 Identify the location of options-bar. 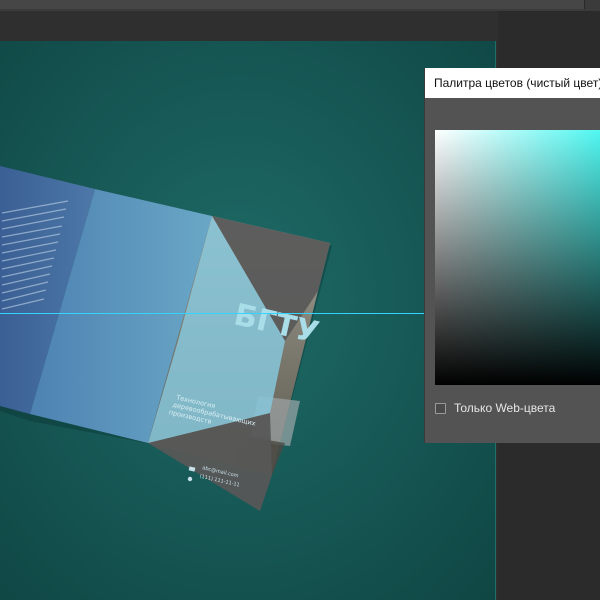
(292, 4).